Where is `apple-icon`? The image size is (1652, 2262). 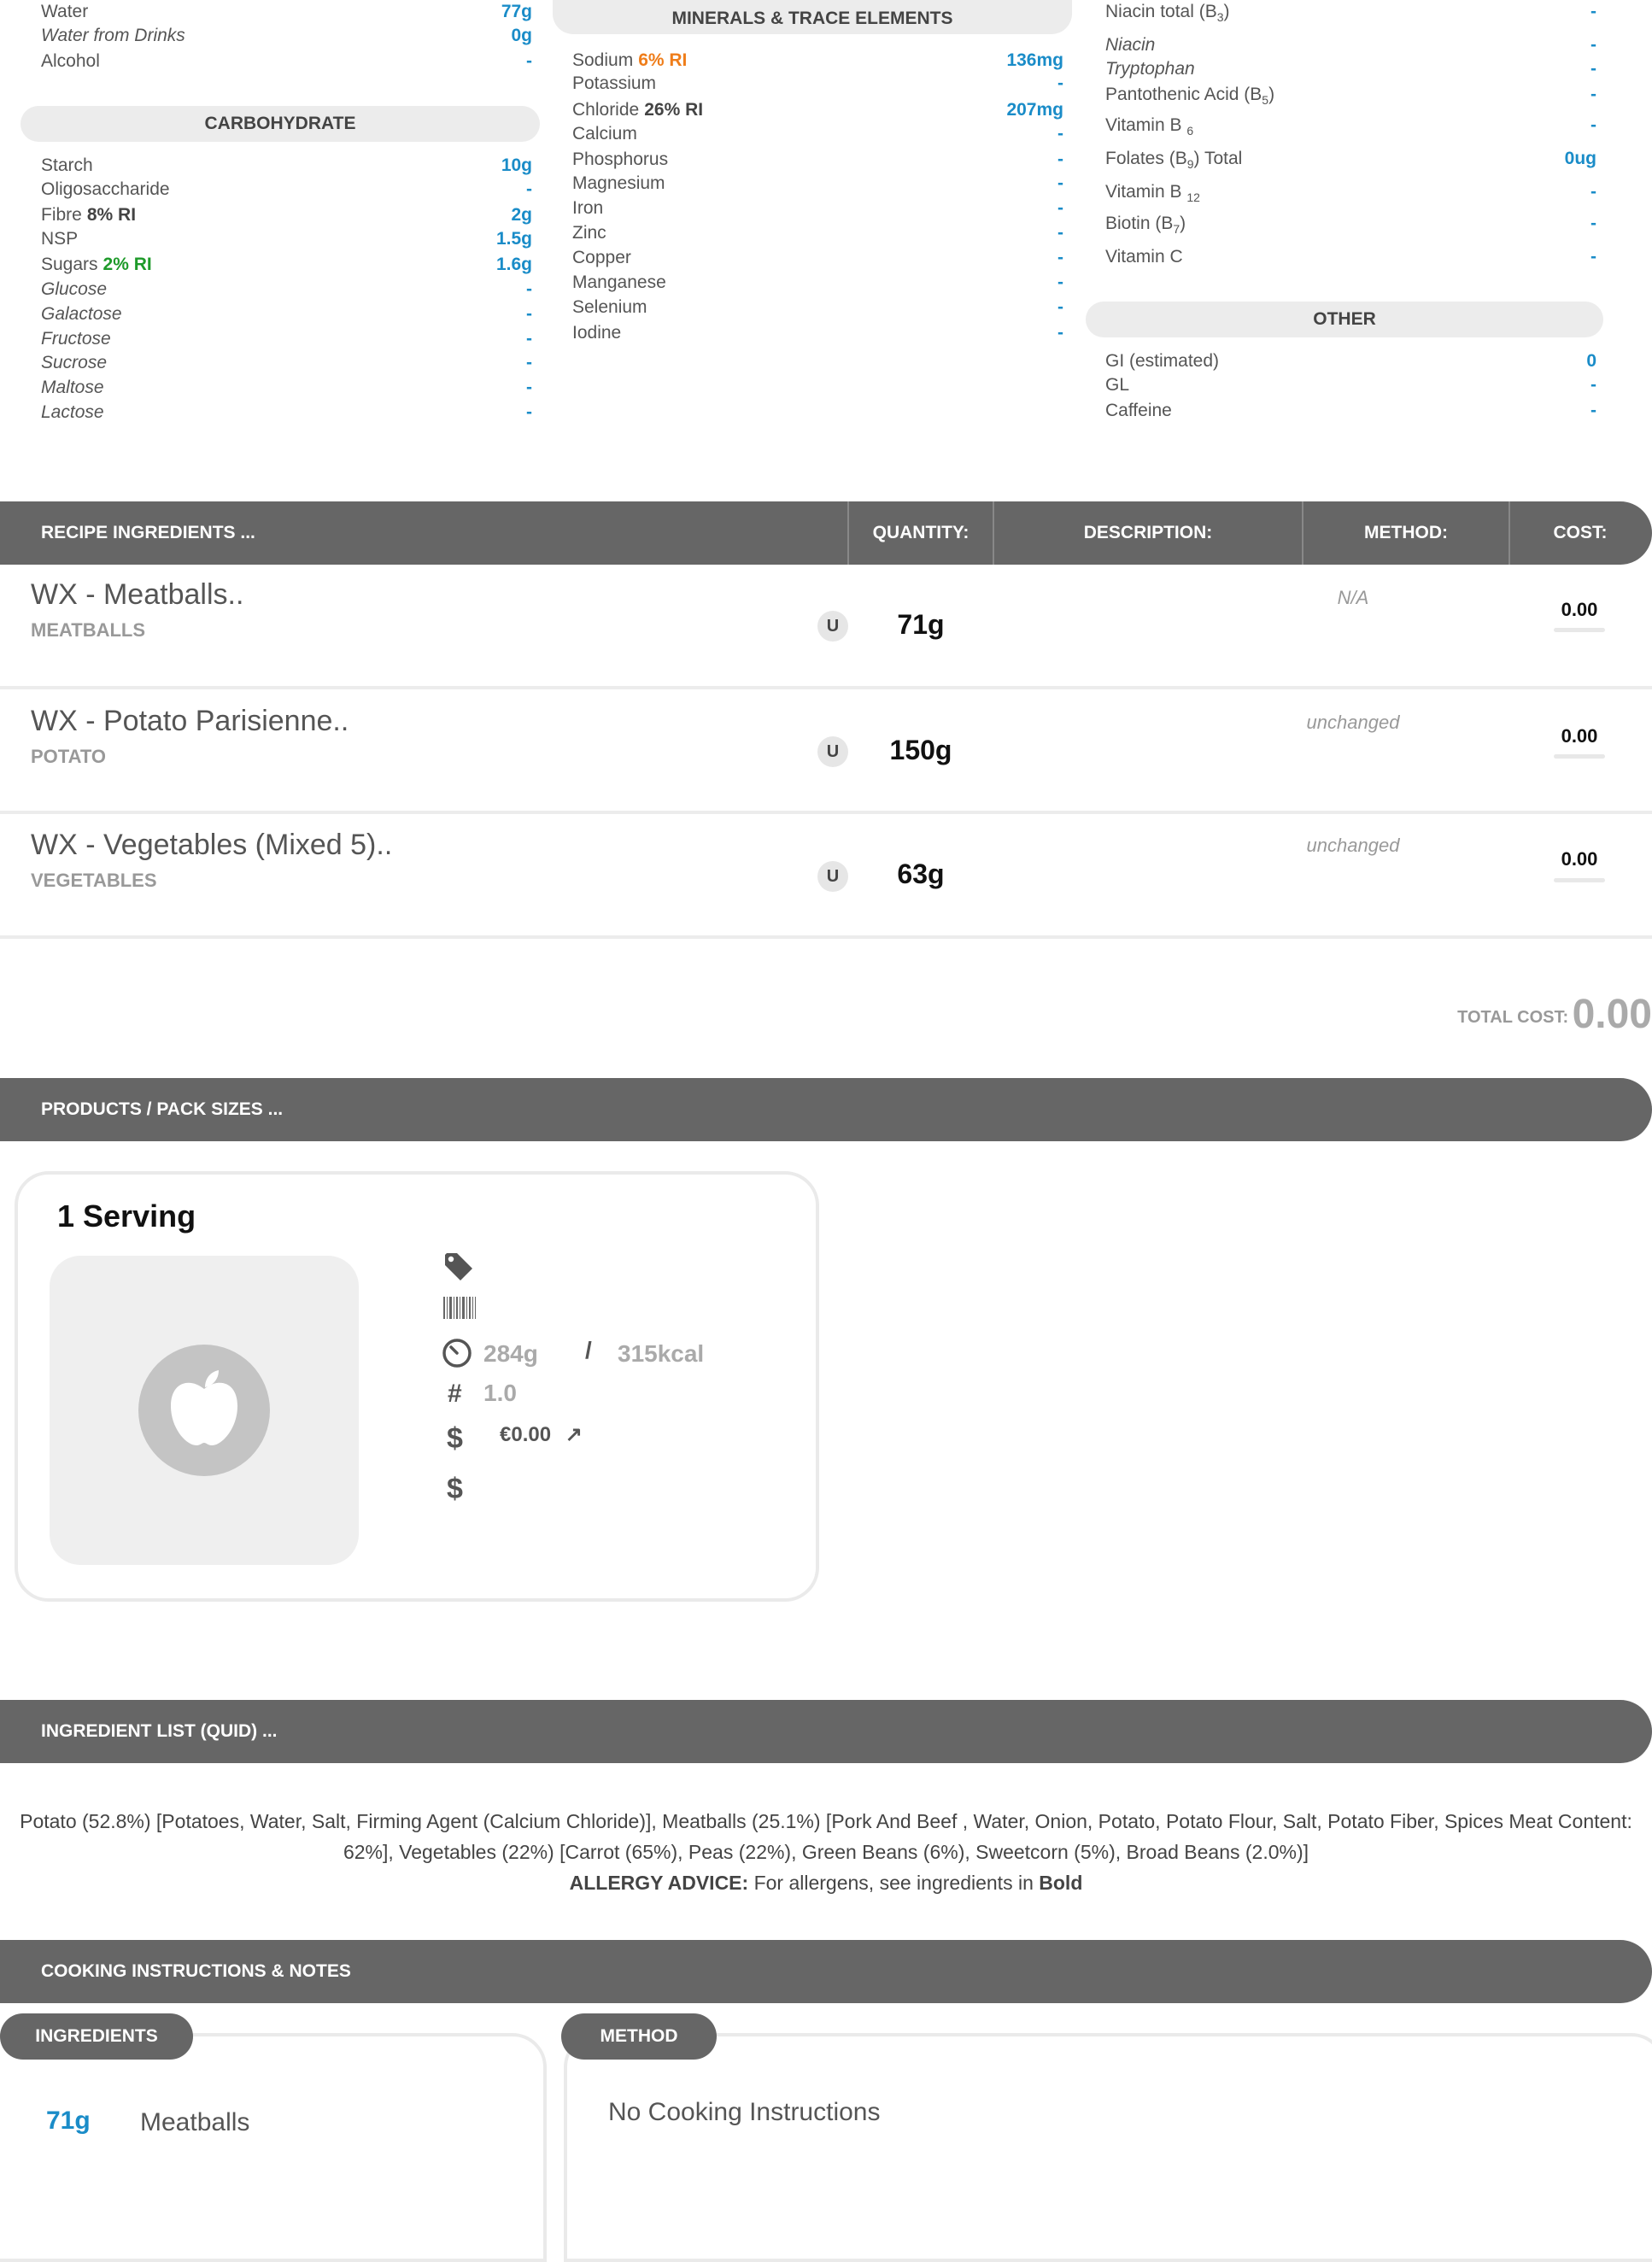 apple-icon is located at coordinates (204, 1410).